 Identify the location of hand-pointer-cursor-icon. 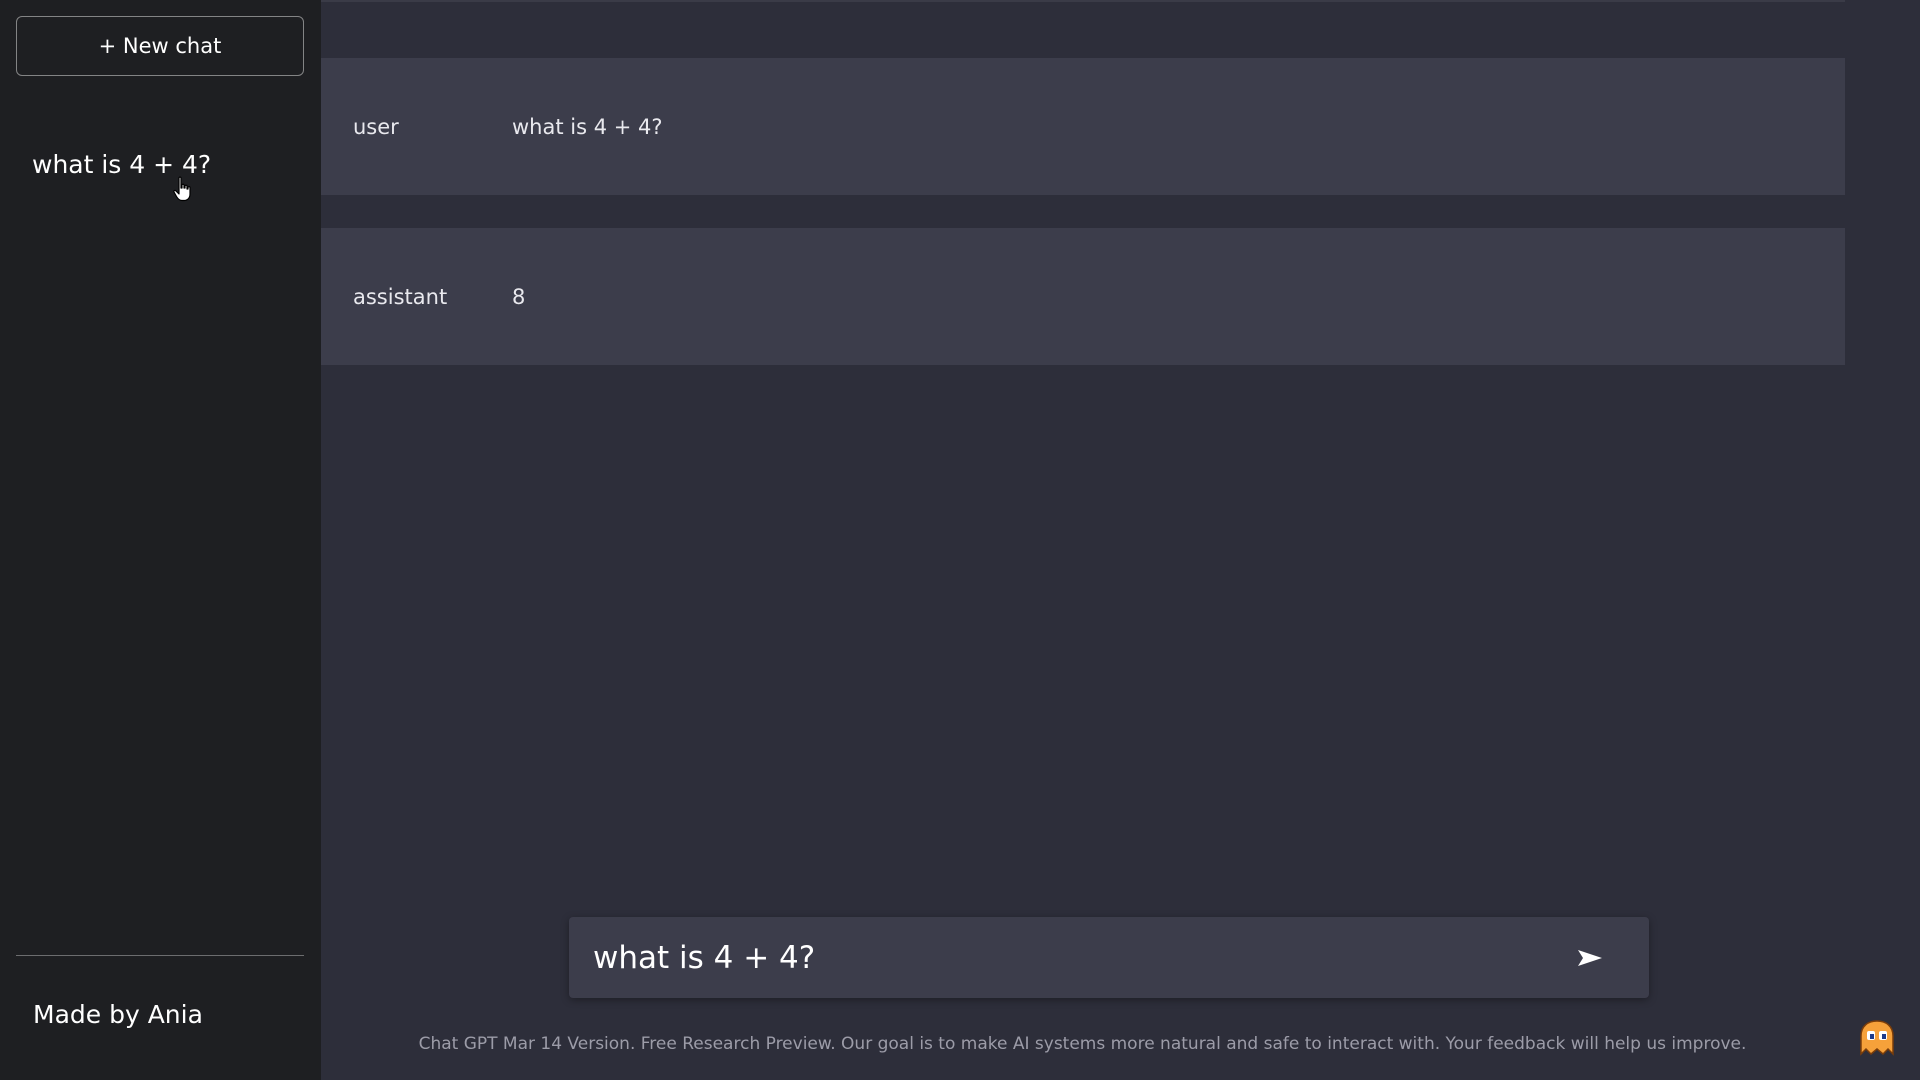
(182, 189).